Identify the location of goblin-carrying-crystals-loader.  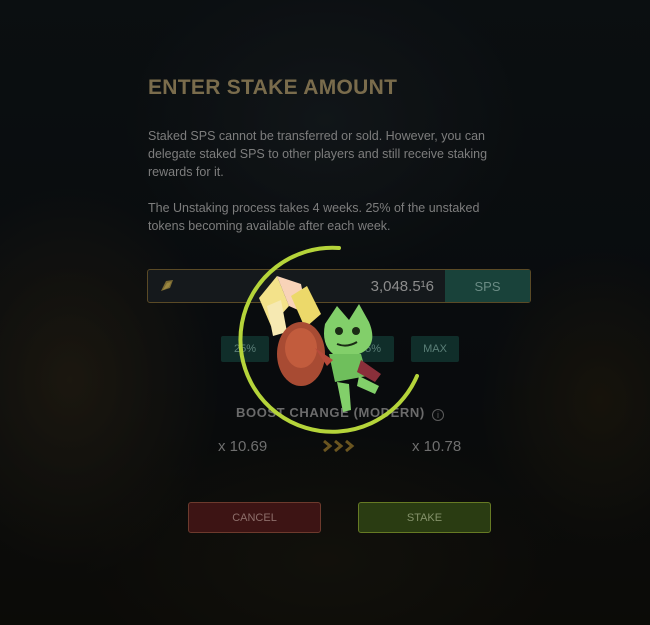
(328, 339).